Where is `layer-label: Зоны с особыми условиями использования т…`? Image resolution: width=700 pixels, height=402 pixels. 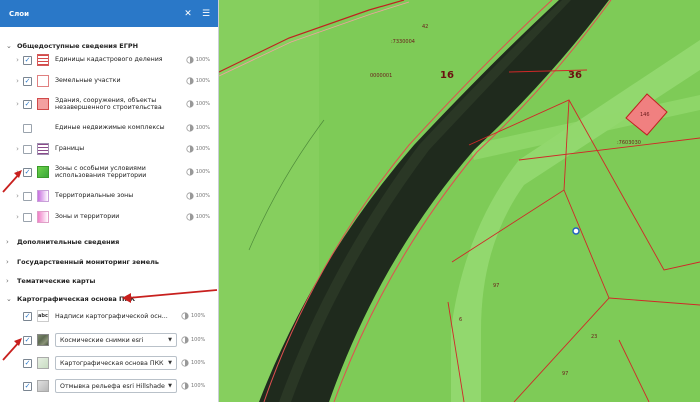
layer-label: Зоны с особыми условиями использования т… is located at coordinates (101, 172).